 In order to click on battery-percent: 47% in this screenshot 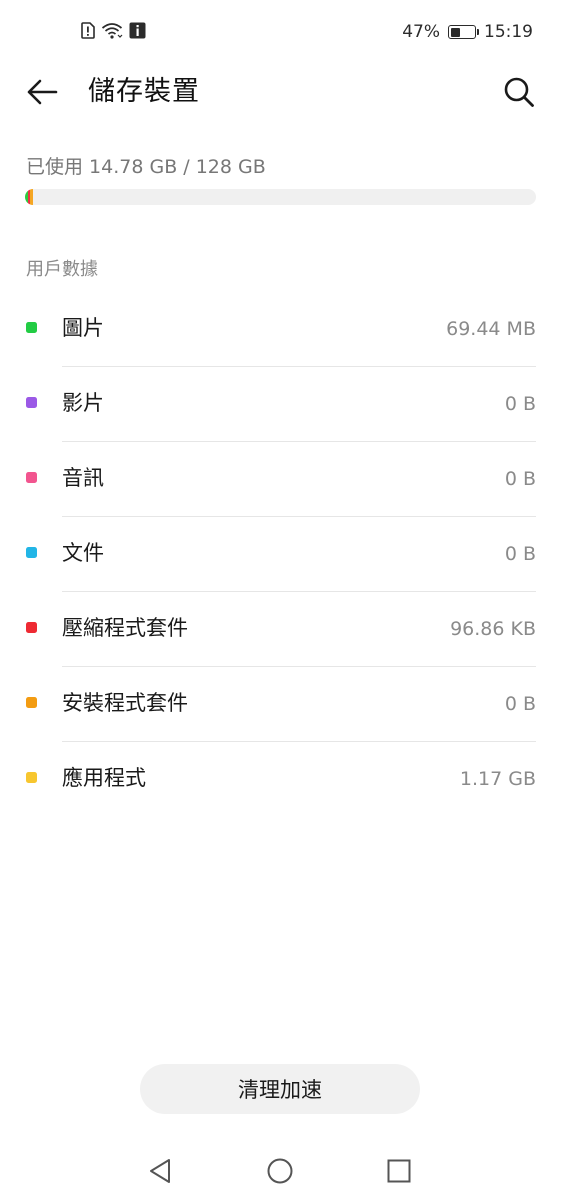, I will do `click(421, 32)`.